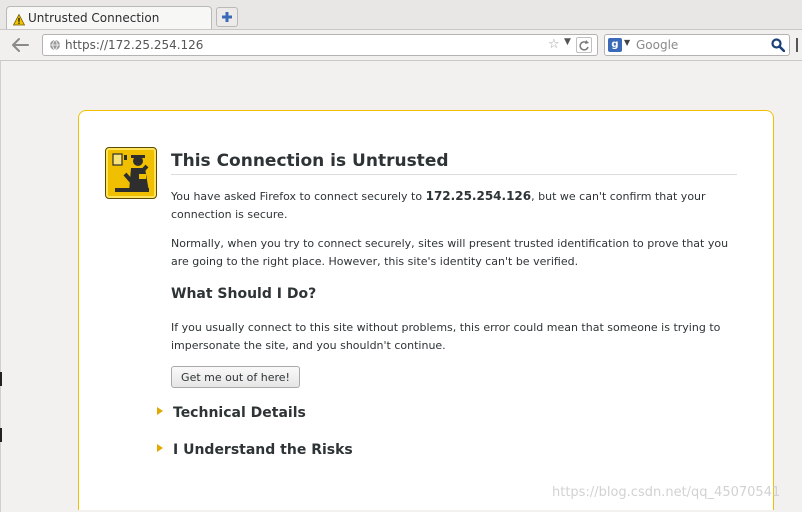  What do you see at coordinates (554, 44) in the screenshot?
I see `star-icon: ☆` at bounding box center [554, 44].